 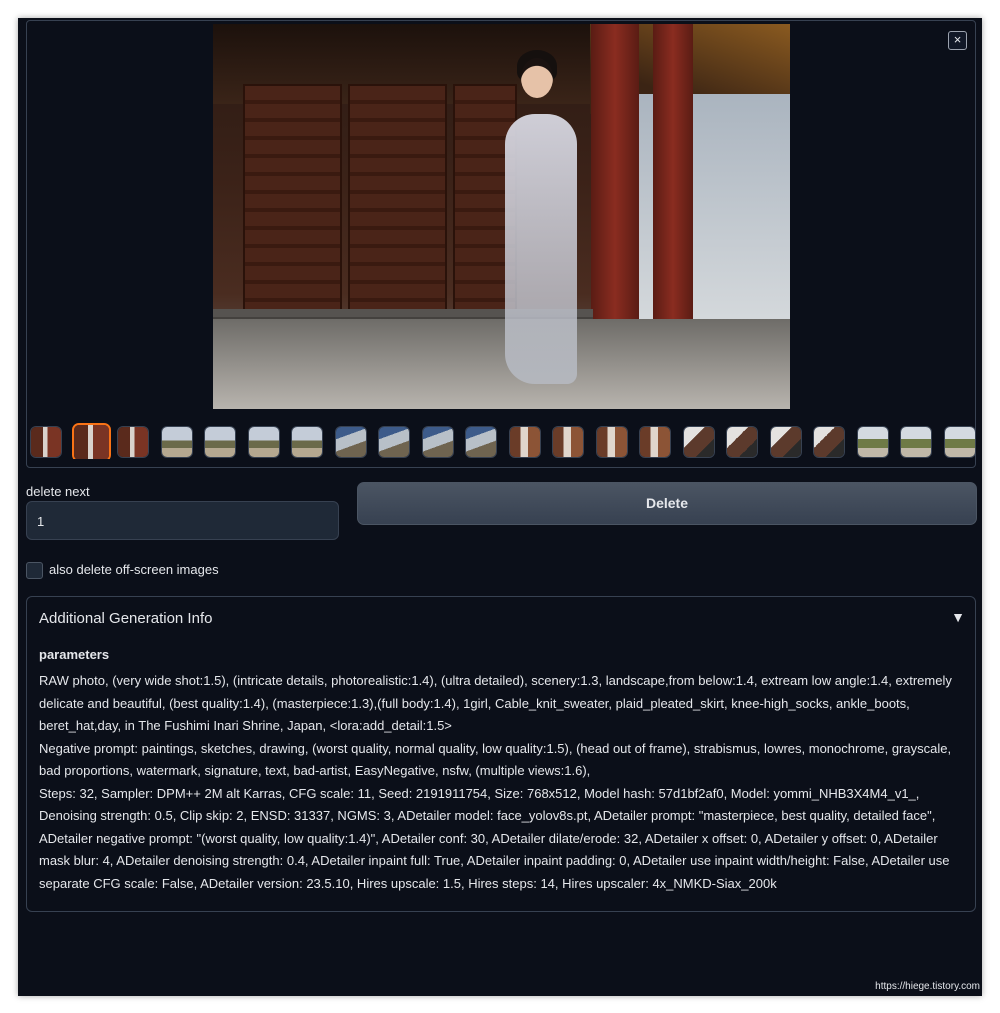 What do you see at coordinates (541, 249) in the screenshot?
I see `figure-dress` at bounding box center [541, 249].